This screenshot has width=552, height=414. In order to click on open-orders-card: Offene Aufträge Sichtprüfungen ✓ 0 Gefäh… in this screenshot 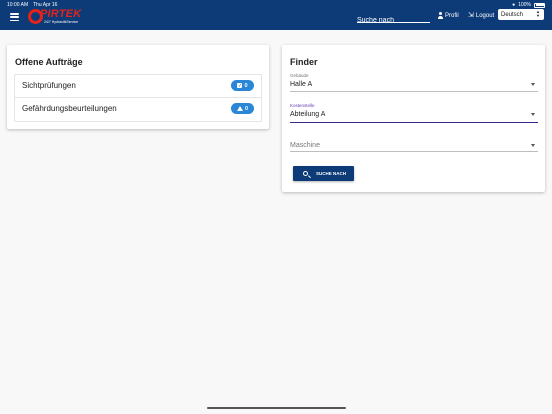, I will do `click(138, 87)`.